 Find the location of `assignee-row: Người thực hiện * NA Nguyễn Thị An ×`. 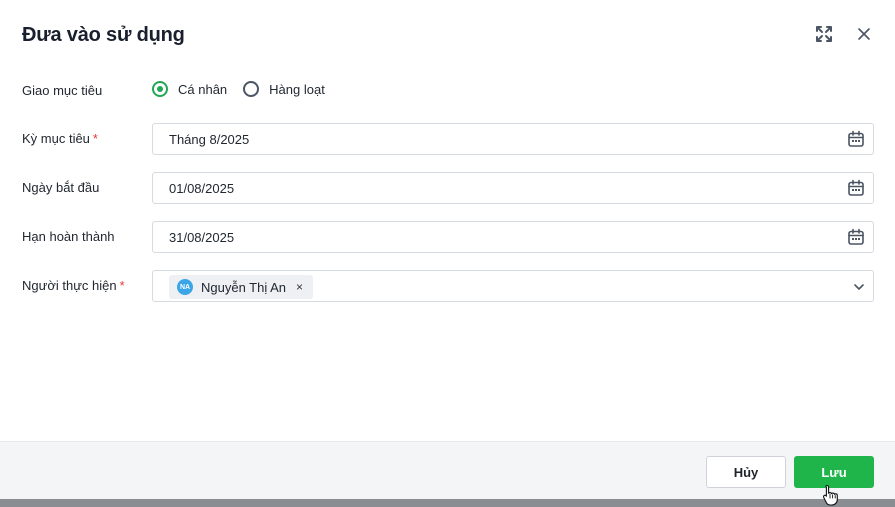

assignee-row: Người thực hiện * NA Nguyễn Thị An × is located at coordinates (447, 286).